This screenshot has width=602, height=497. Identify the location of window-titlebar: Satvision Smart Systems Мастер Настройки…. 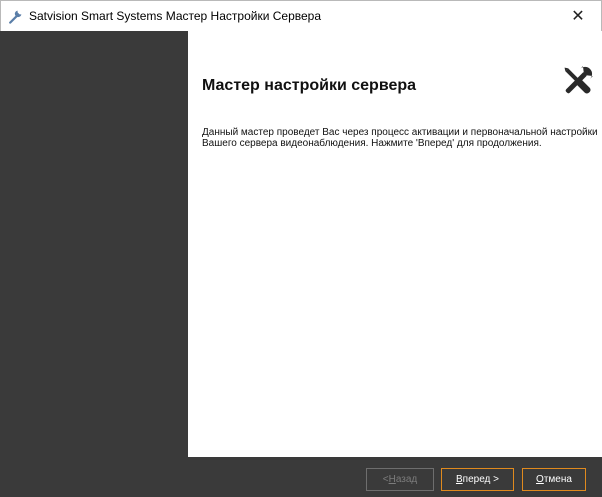
(301, 15).